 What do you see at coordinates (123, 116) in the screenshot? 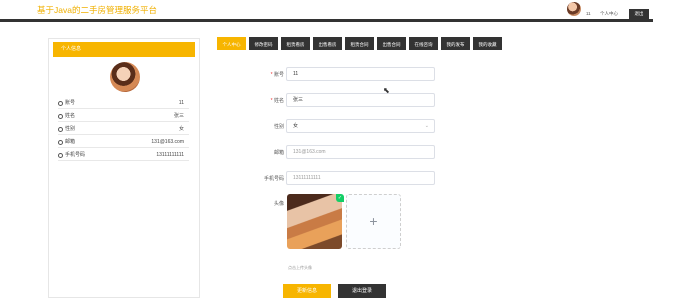
I see `info-row-name: 姓名 张三` at bounding box center [123, 116].